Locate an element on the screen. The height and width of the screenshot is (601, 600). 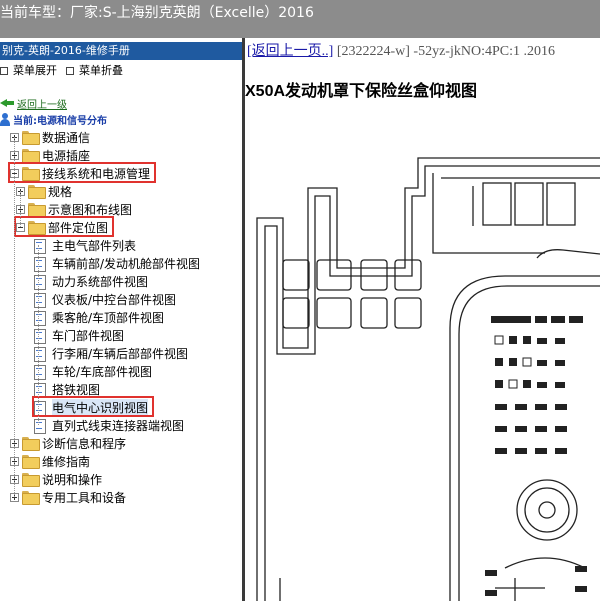
tree-item-label: 维修指南 is located at coordinates (66, 461).